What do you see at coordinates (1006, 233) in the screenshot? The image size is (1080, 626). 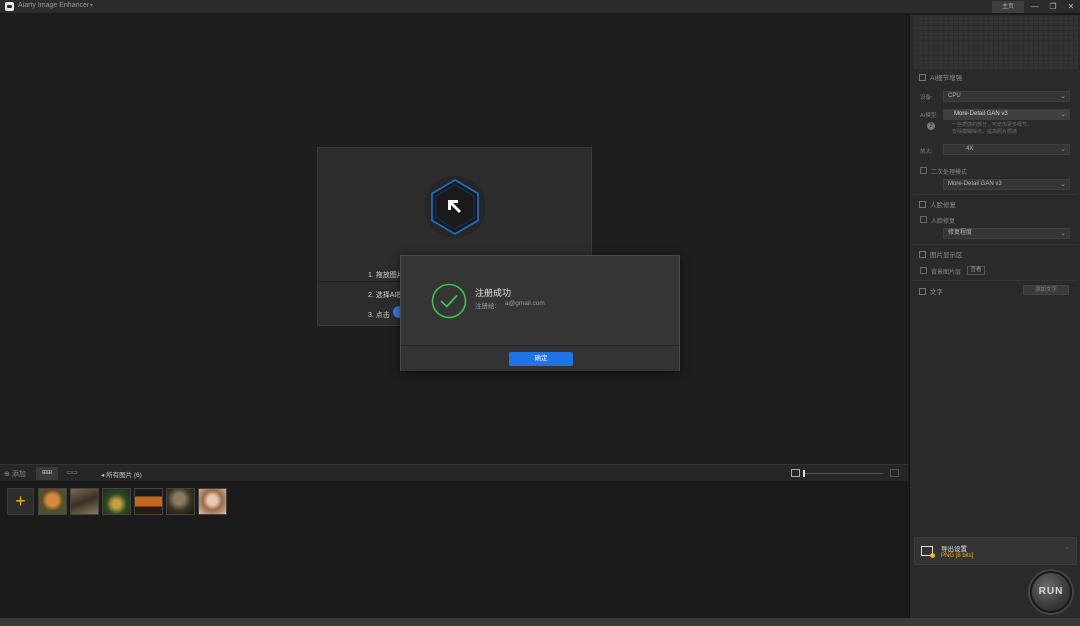 I see `face-strength-select: 修复程度 ⌄` at bounding box center [1006, 233].